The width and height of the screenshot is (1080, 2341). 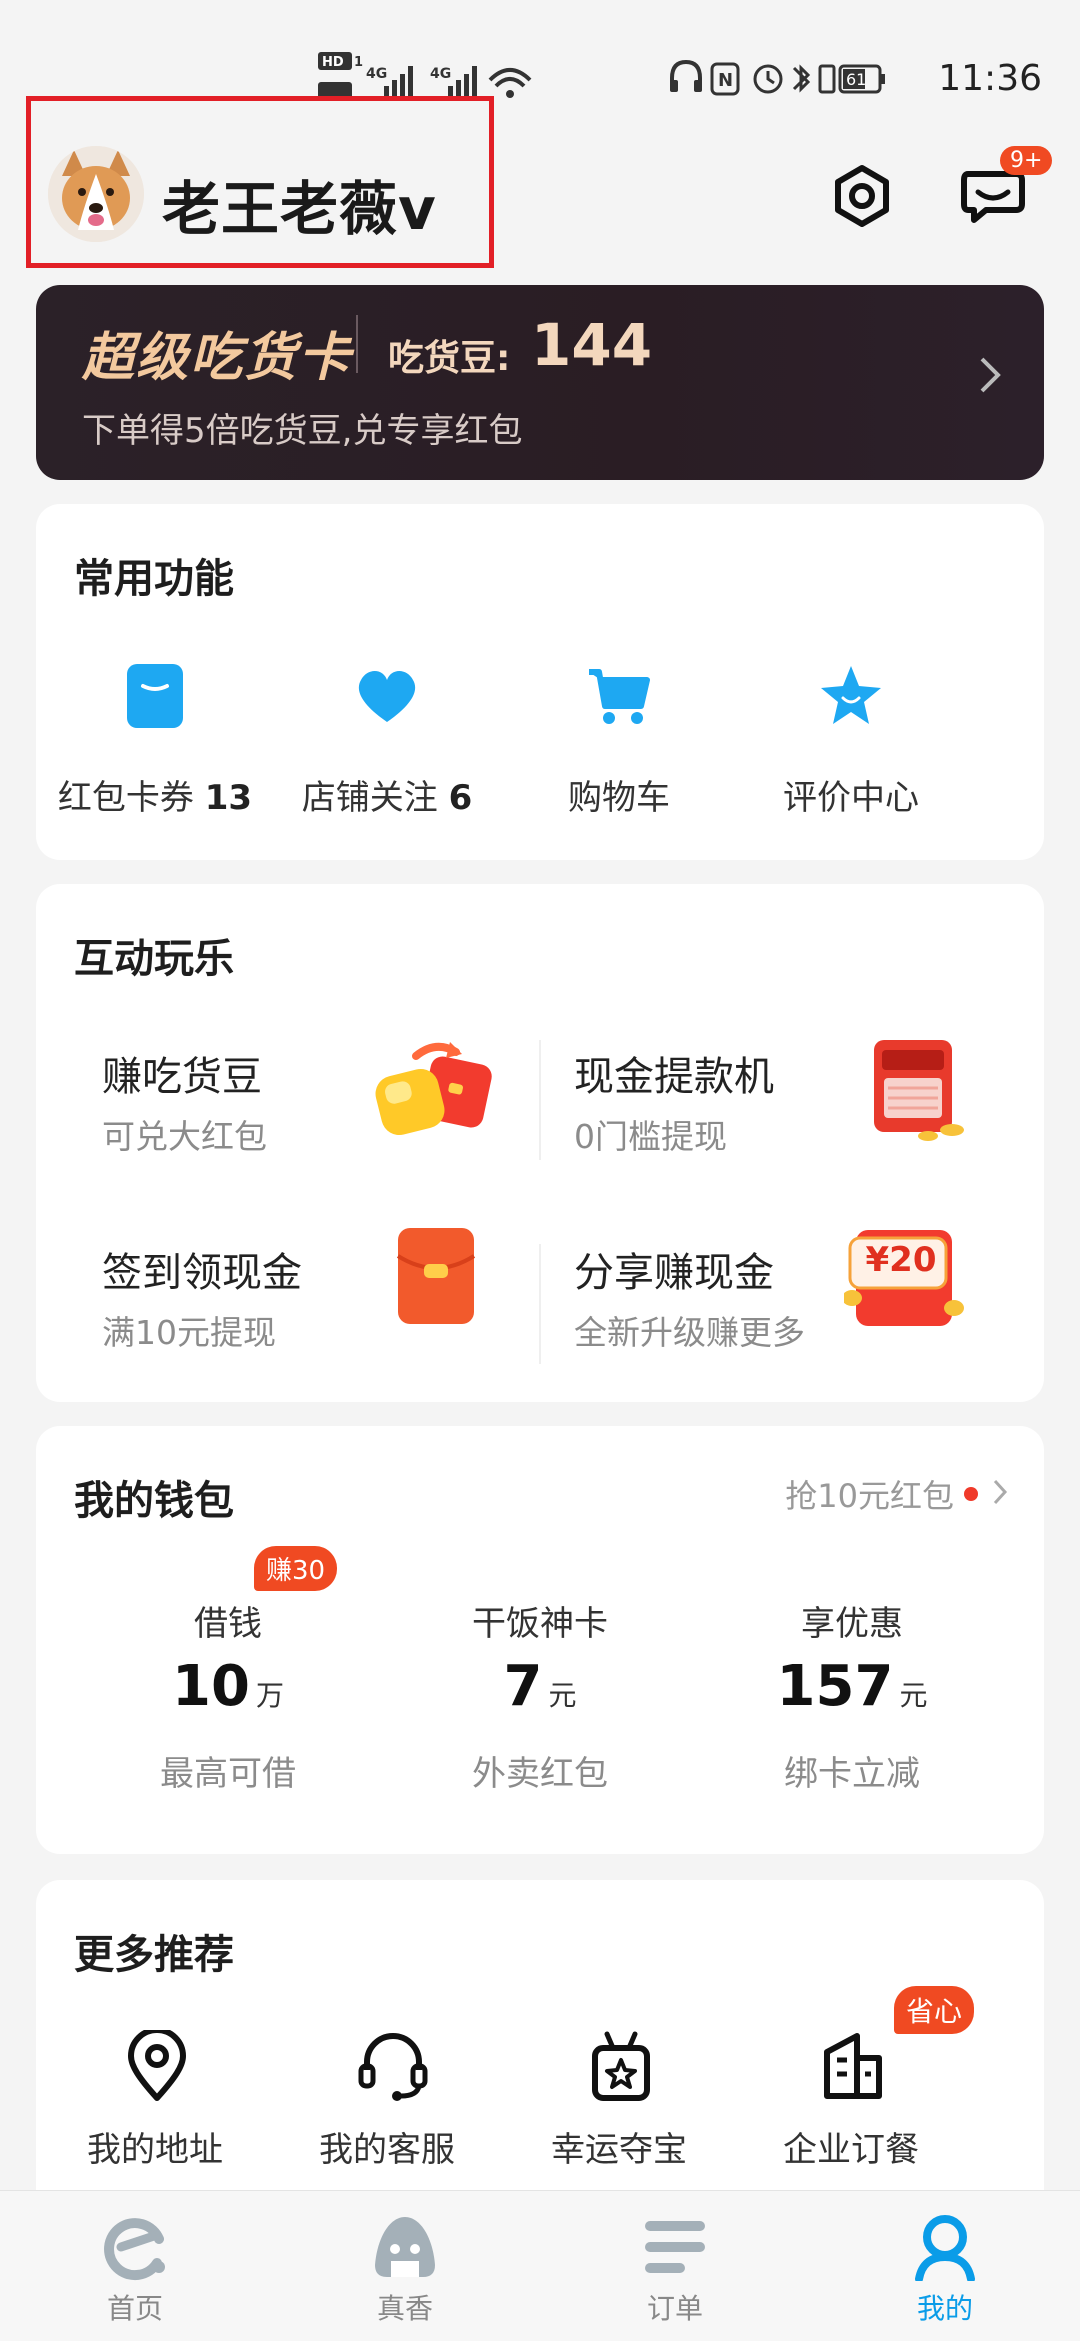 I want to click on wallet-promo-link: 抢10元红包, so click(x=896, y=1494).